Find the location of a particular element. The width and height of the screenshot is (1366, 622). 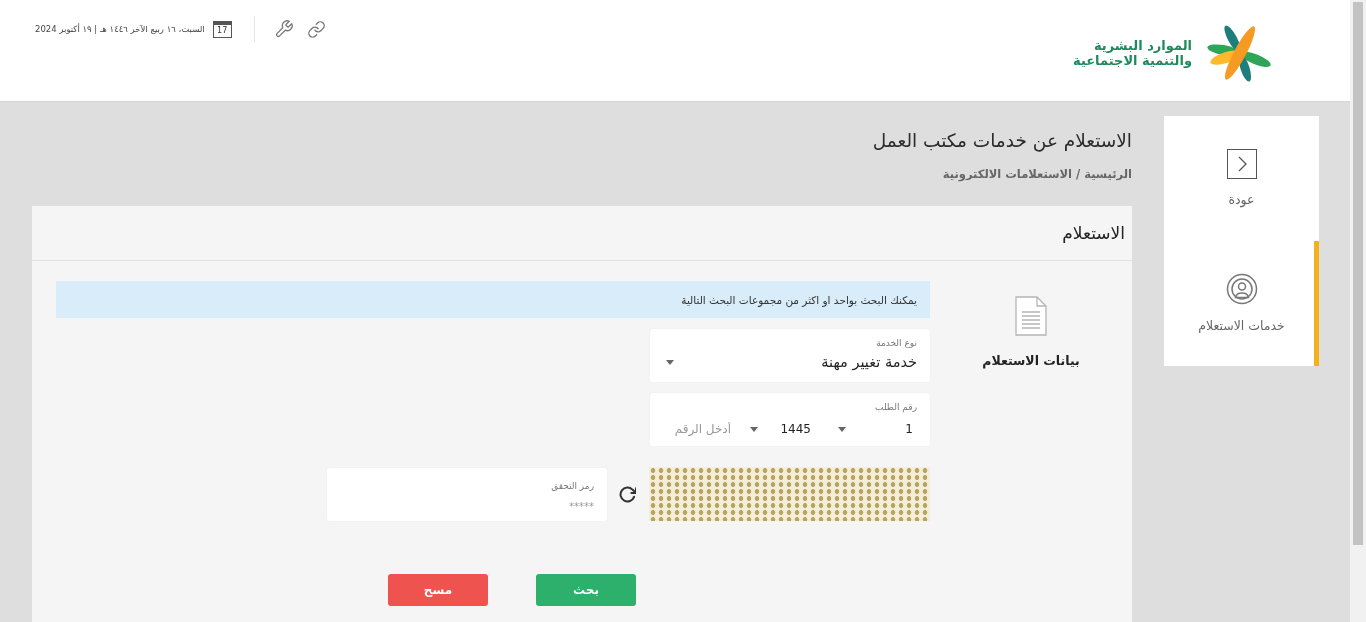

date-text: السبت، ١٦ ربيع الآخر ١٤٤٦ هـ | ١٩ أكتوبر 2024 is located at coordinates (120, 29).